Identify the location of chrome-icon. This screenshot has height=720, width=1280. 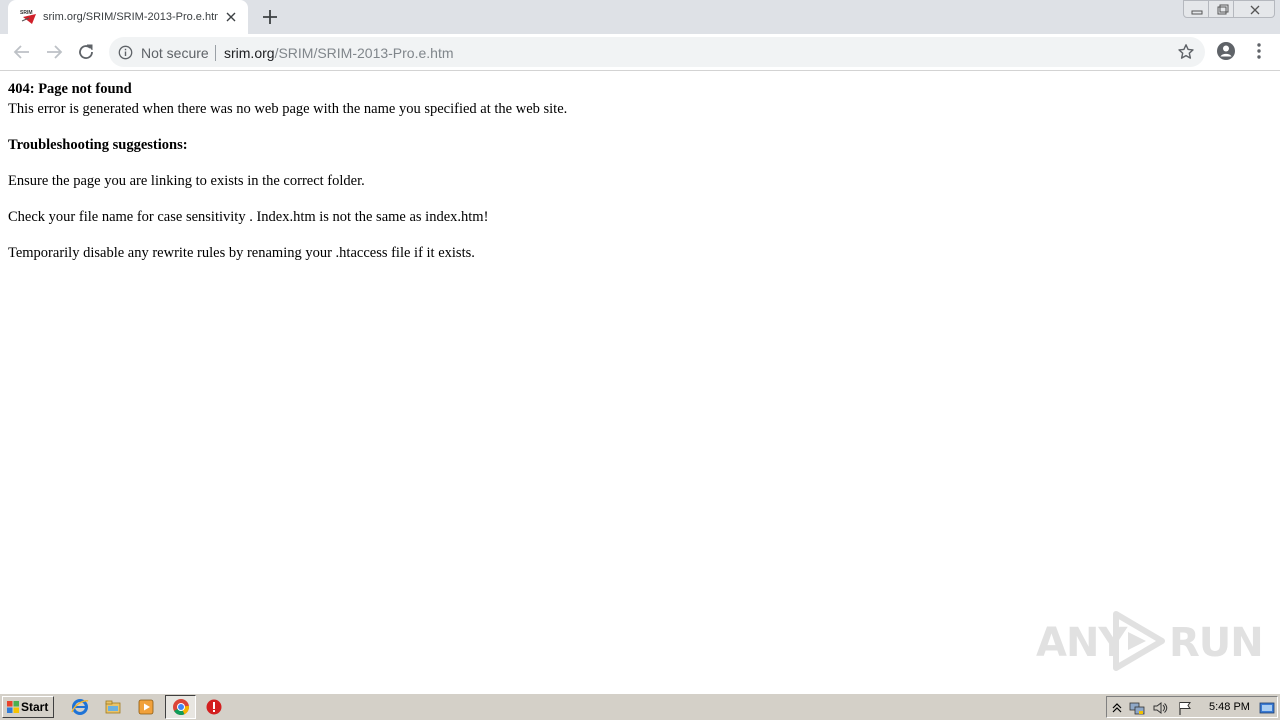
(181, 707).